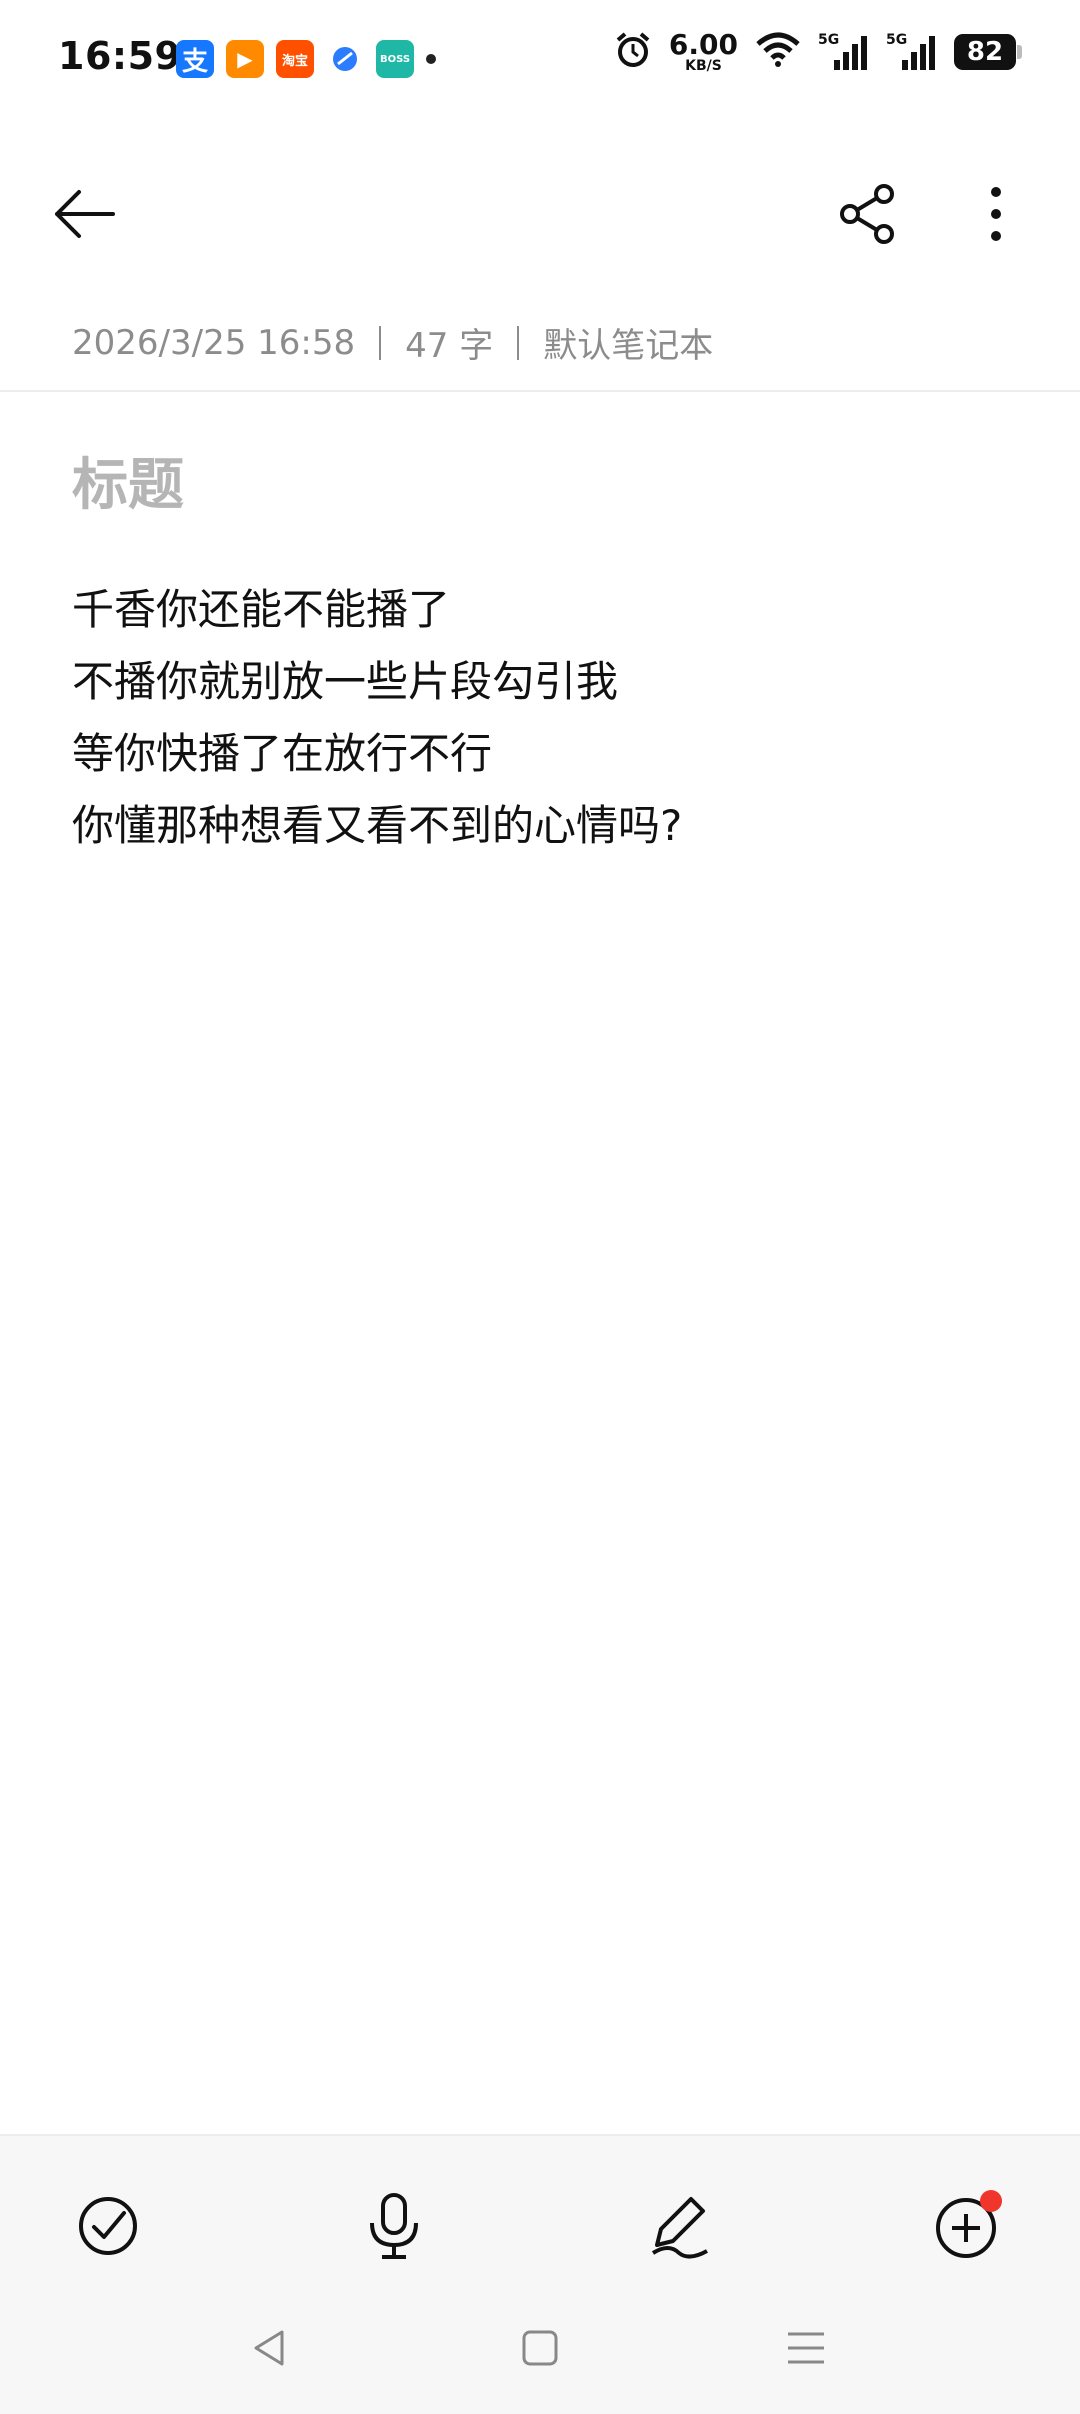 This screenshot has height=2414, width=1080. Describe the element at coordinates (195, 59) in the screenshot. I see `alipay-icon: 支` at that location.